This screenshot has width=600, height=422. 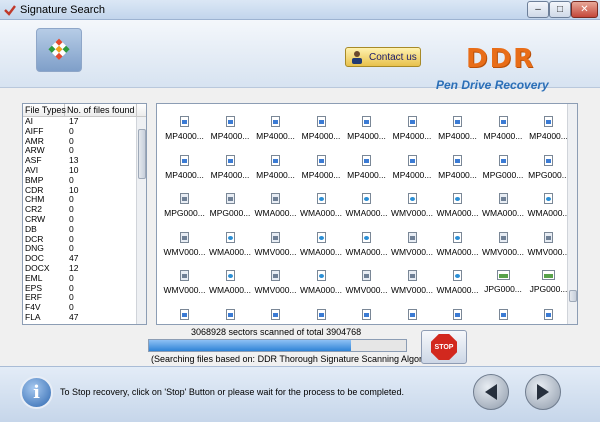 What do you see at coordinates (101, 110) in the screenshot?
I see `column-header-files-found: No. of files found` at bounding box center [101, 110].